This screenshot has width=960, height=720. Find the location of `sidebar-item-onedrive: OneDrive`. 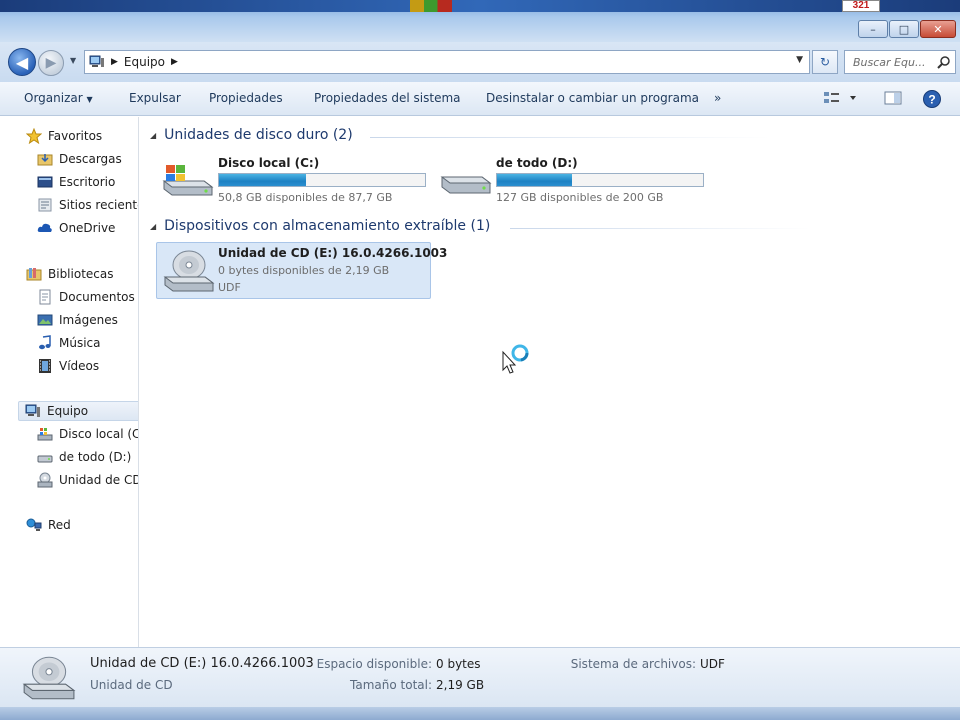

sidebar-item-onedrive: OneDrive is located at coordinates (76, 228).